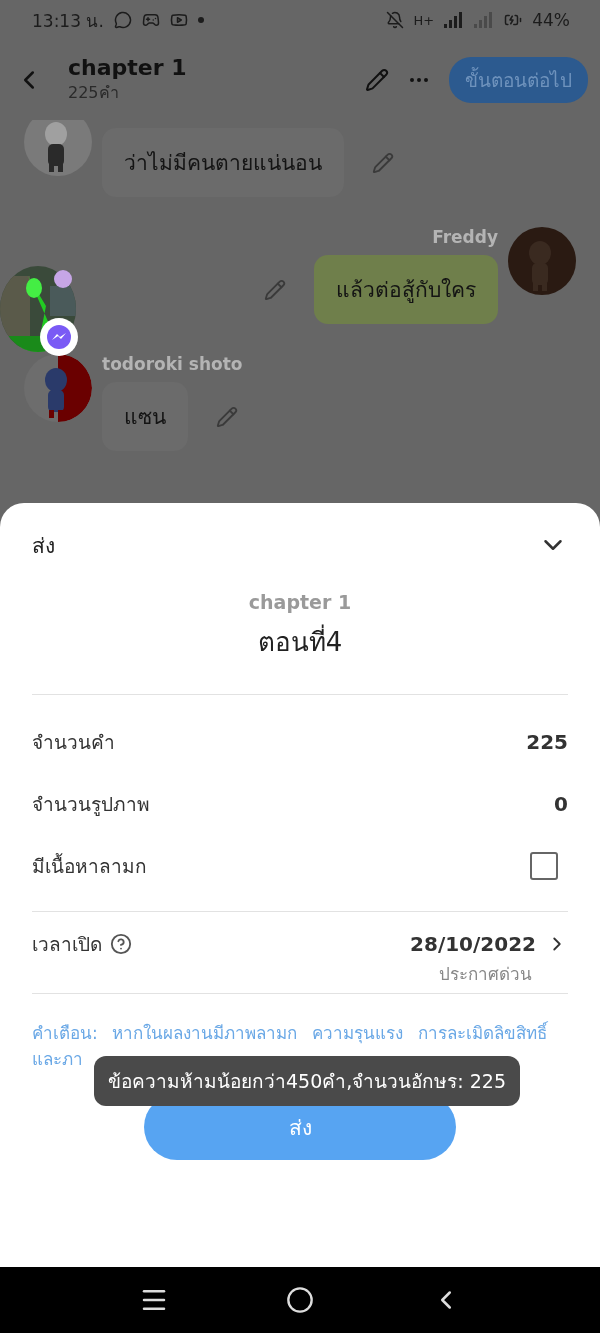  Describe the element at coordinates (172, 364) in the screenshot. I see `sender-name: todoroki shoto` at that location.